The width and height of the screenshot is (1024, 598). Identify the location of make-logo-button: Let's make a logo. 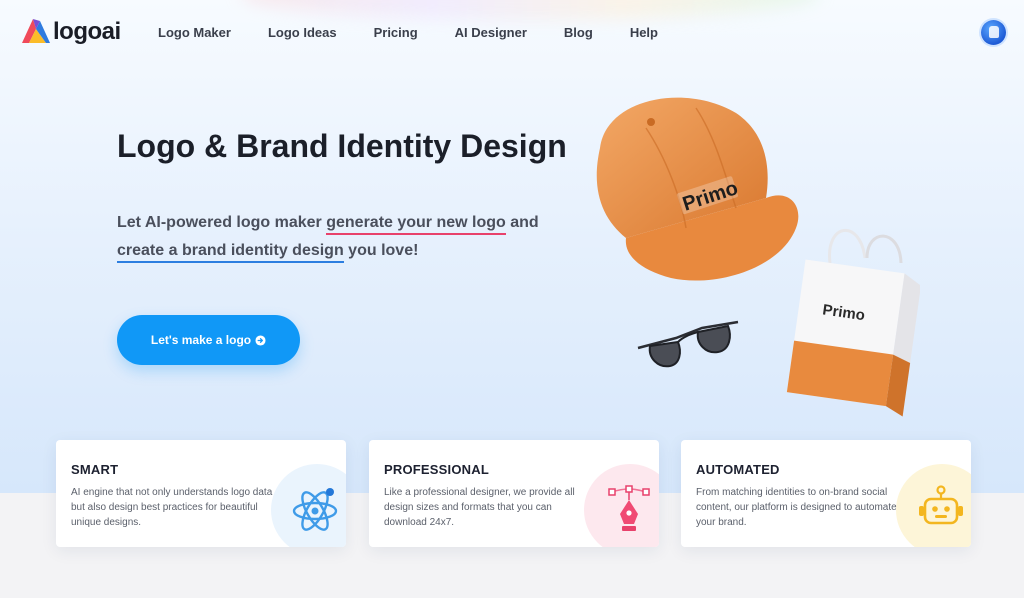
(208, 340).